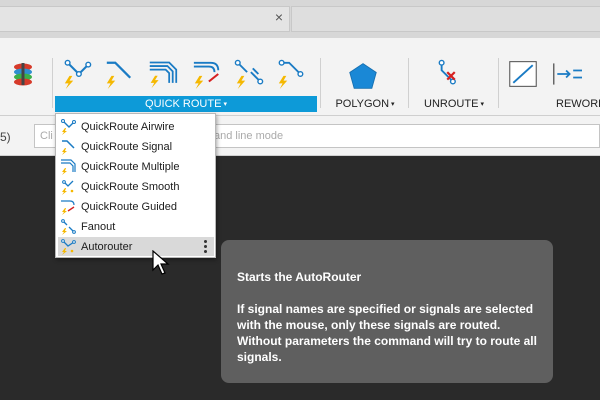 The width and height of the screenshot is (600, 400). Describe the element at coordinates (567, 74) in the screenshot. I see `rework-arrow-icon` at that location.